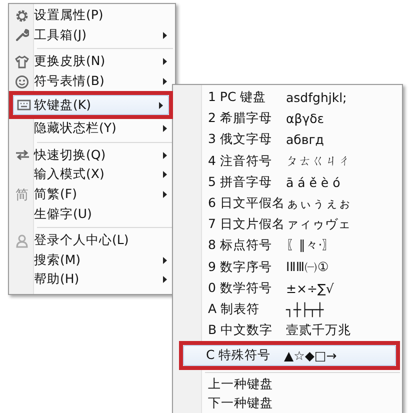  Describe the element at coordinates (91, 156) in the screenshot. I see `menu-item: 快速切换(Q)` at that location.